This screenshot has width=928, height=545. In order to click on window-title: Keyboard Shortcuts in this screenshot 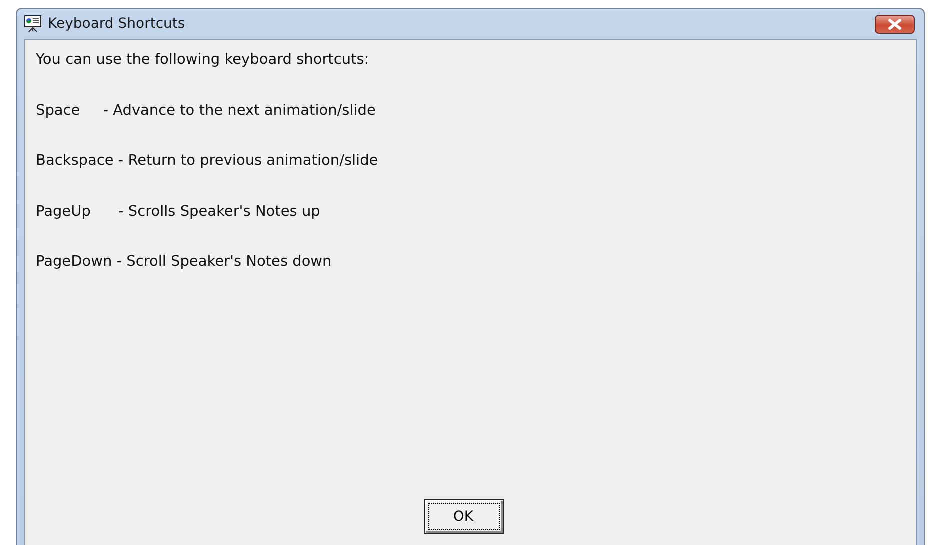, I will do `click(117, 24)`.